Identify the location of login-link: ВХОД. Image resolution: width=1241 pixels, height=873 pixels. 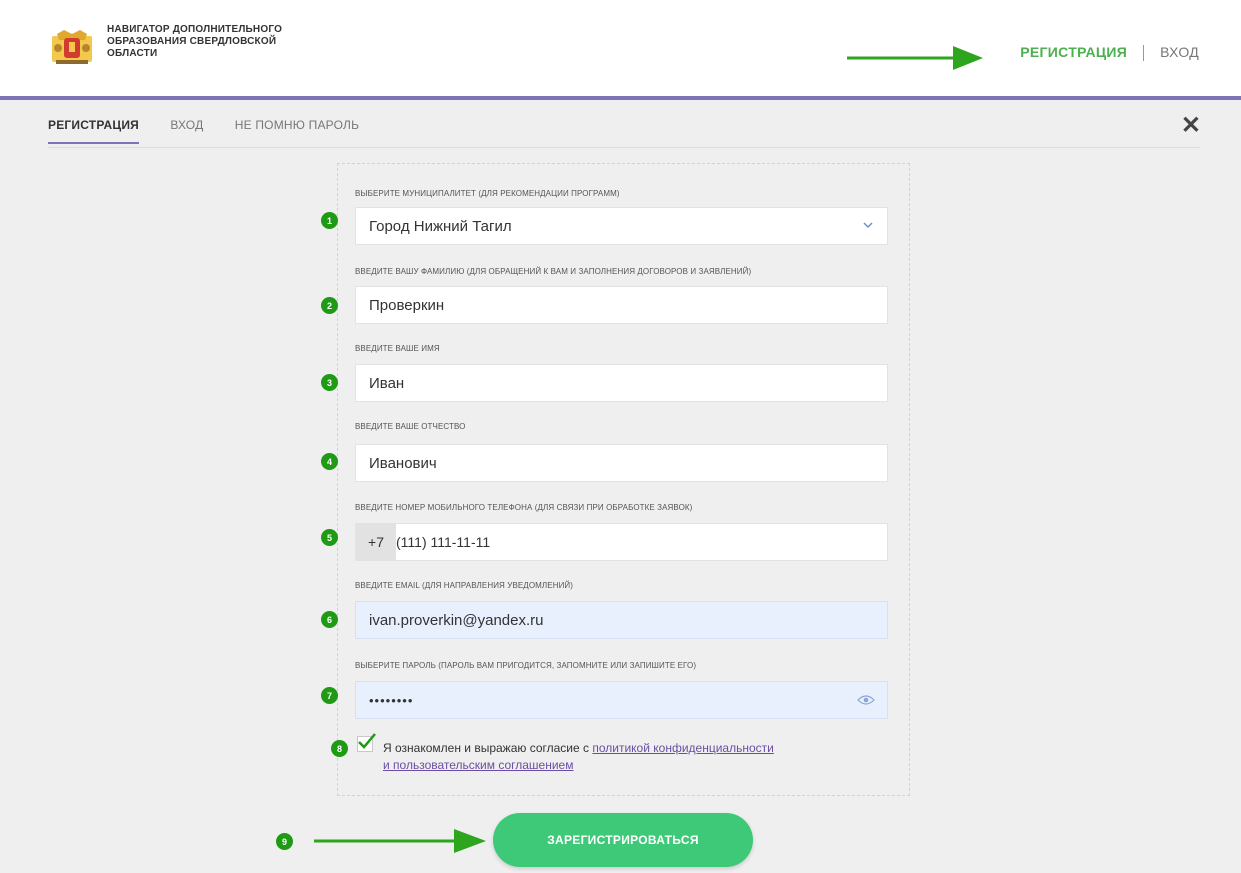
(1179, 52).